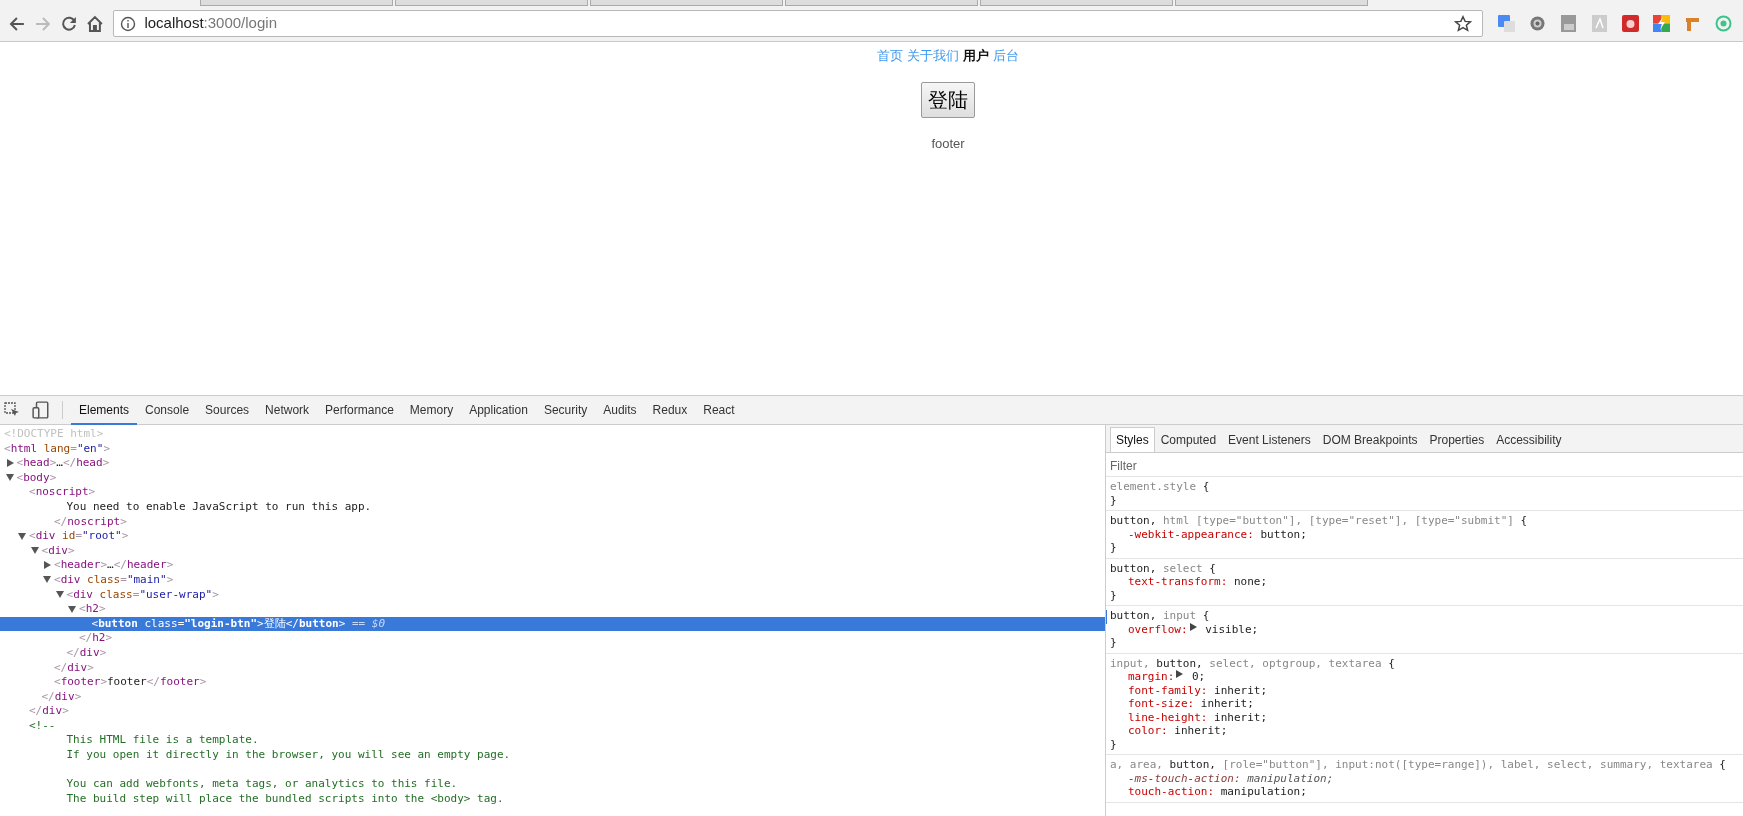 This screenshot has height=816, width=1743. I want to click on css-selector: a, area,, so click(1140, 764).